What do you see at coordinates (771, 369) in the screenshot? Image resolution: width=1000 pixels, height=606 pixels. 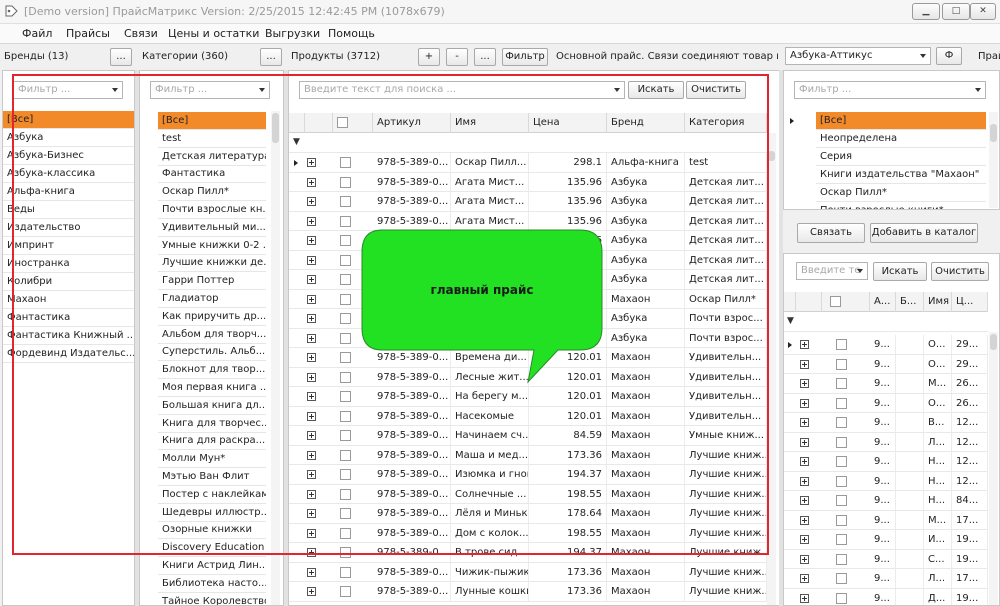 I see `products-scrollbar` at bounding box center [771, 369].